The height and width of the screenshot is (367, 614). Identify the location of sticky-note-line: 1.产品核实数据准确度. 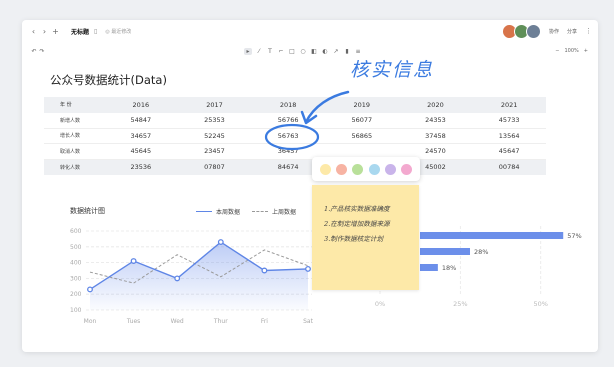
(357, 209).